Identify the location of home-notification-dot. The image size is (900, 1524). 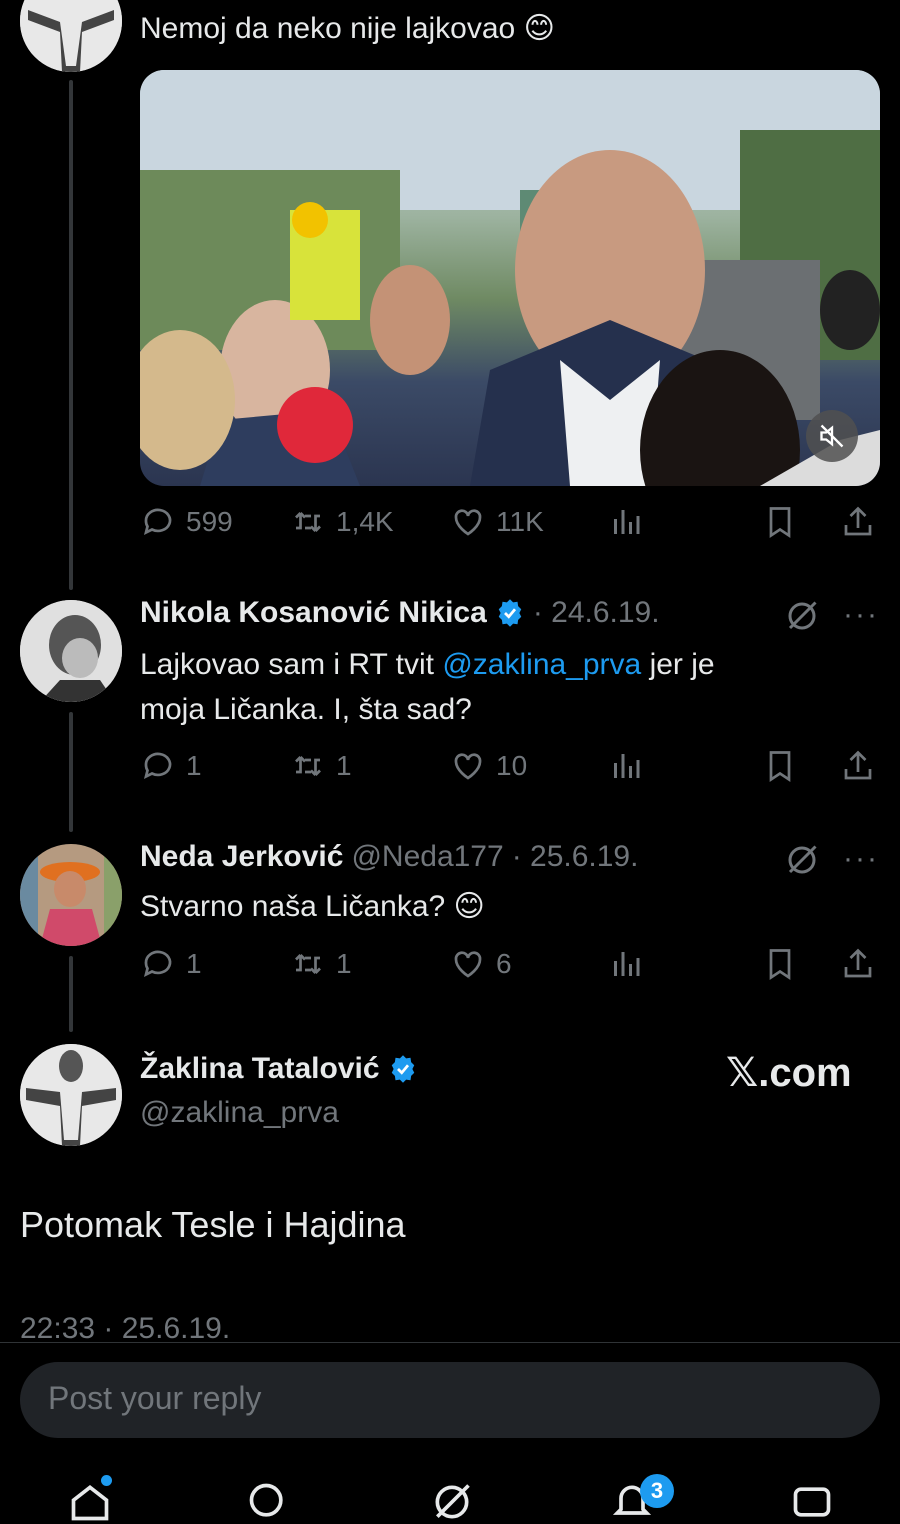
(106, 1480).